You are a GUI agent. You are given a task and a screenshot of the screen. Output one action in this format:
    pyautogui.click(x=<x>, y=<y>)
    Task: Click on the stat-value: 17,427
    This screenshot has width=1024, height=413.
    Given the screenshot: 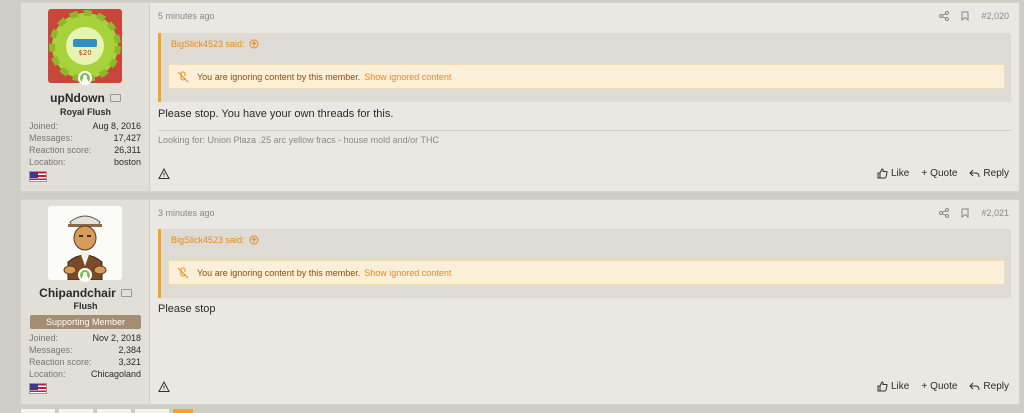 What is the action you would take?
    pyautogui.click(x=127, y=138)
    